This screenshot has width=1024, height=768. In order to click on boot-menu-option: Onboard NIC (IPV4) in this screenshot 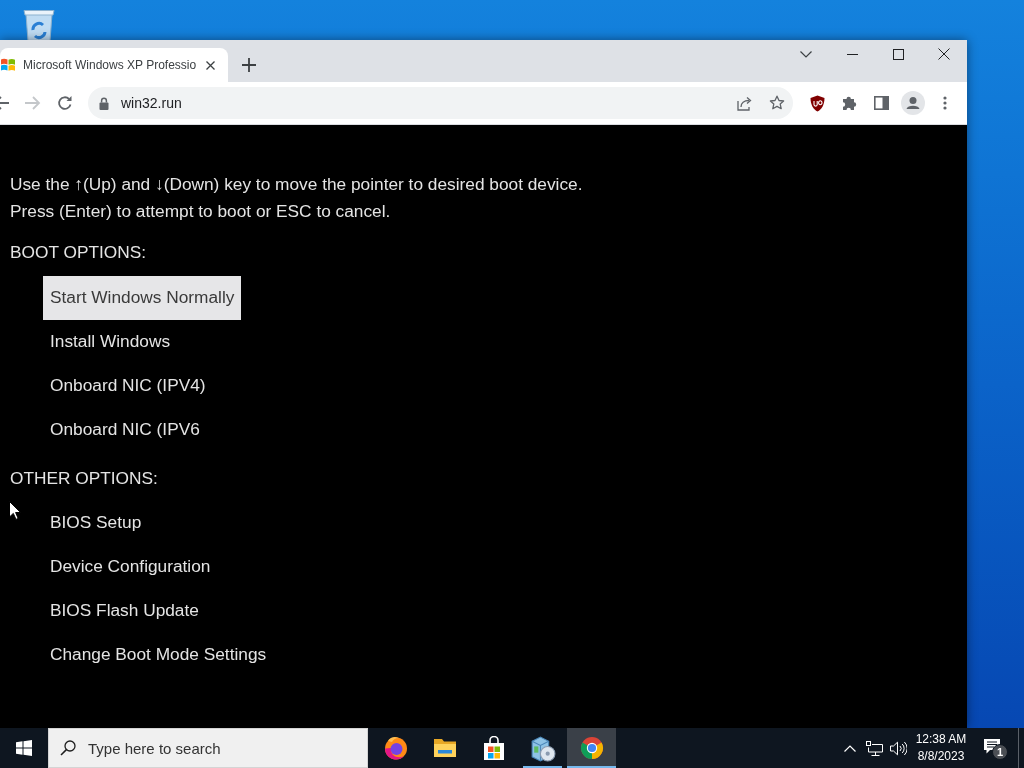, I will do `click(128, 386)`.